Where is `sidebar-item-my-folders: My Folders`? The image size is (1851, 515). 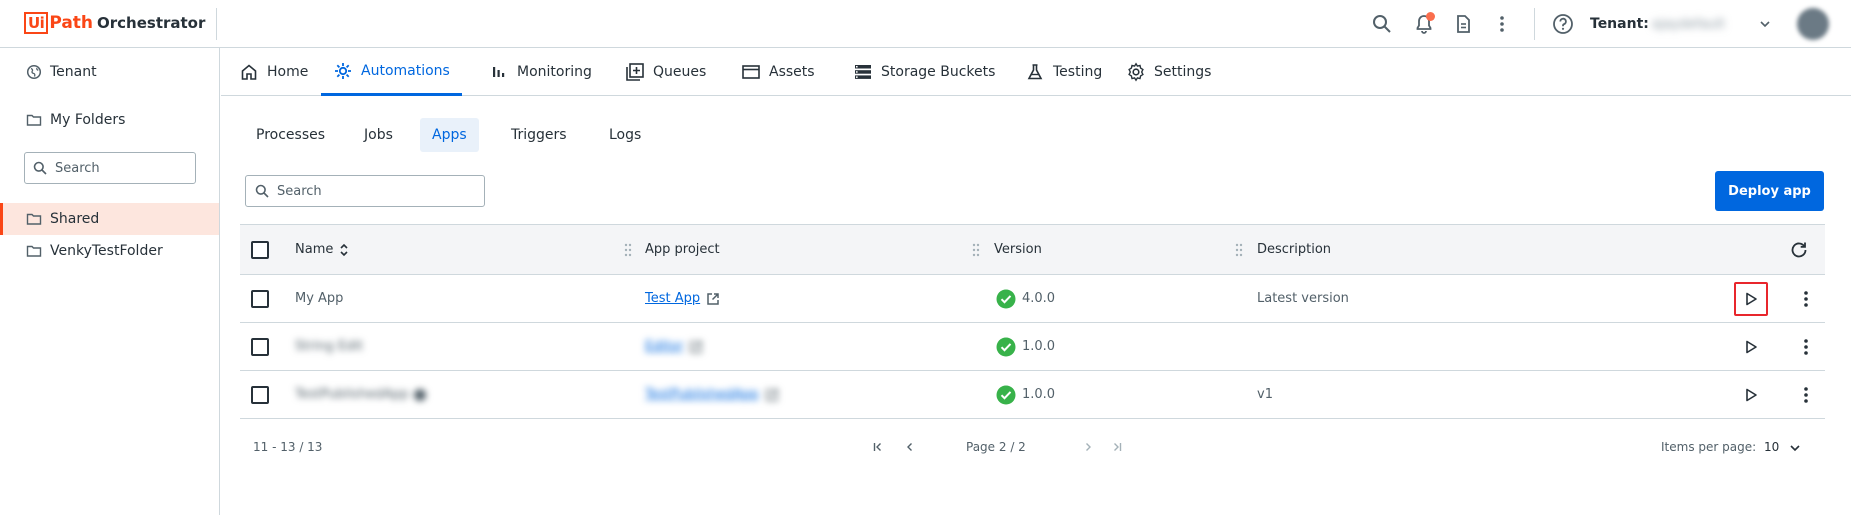 sidebar-item-my-folders: My Folders is located at coordinates (109, 120).